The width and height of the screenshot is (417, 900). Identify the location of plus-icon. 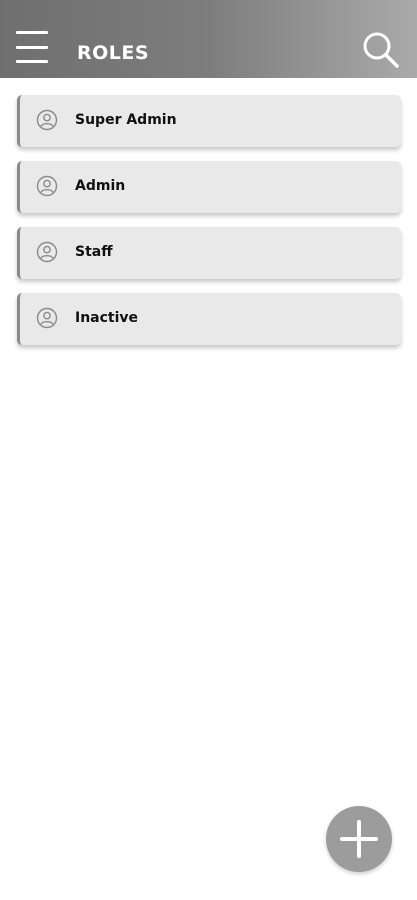
(359, 839).